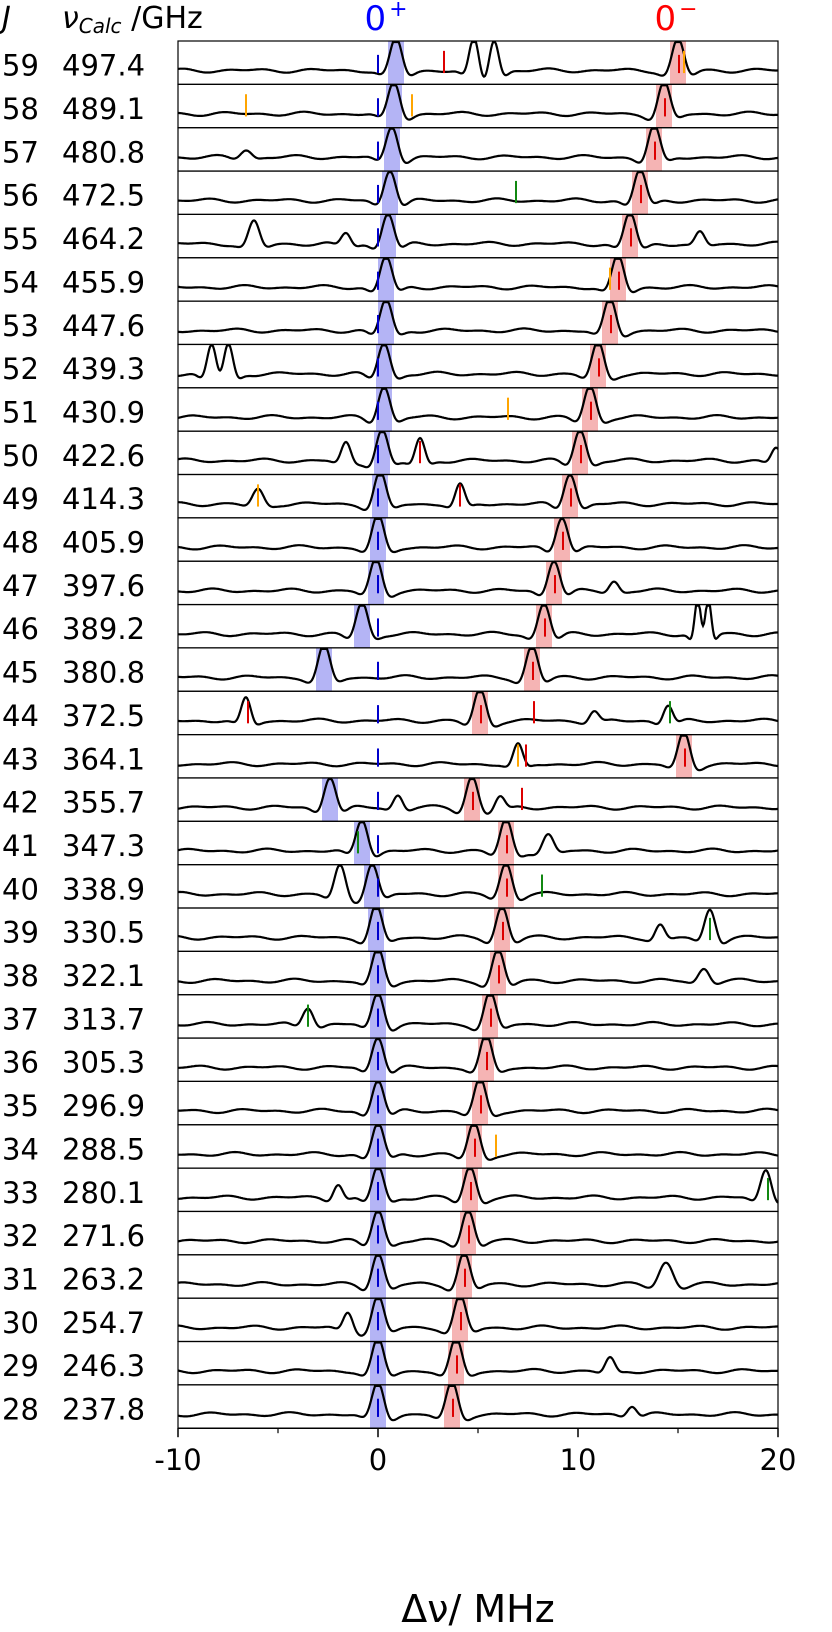 The image size is (832, 1632). Describe the element at coordinates (20, 499) in the screenshot. I see `row-j-label: 49` at that location.